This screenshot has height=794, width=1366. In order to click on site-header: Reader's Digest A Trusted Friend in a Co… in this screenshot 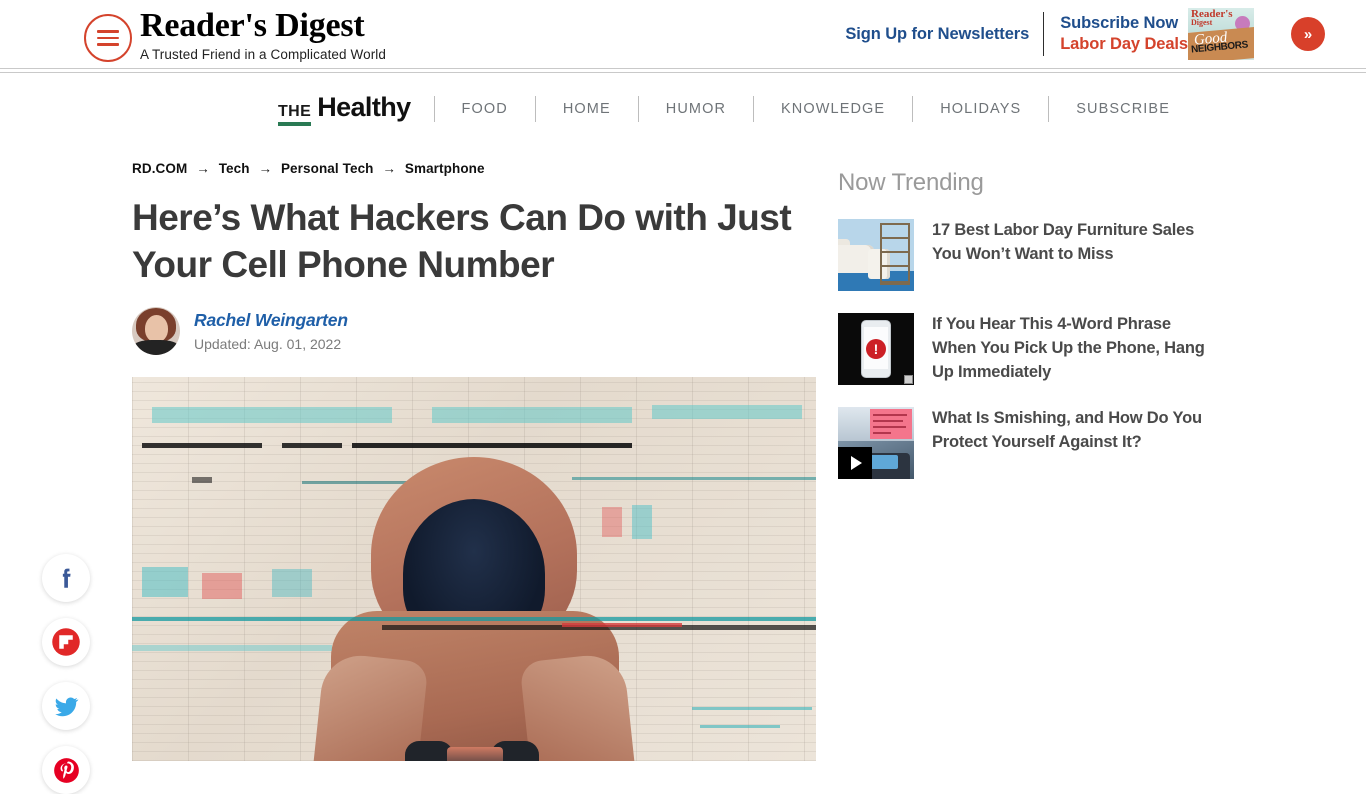, I will do `click(683, 34)`.